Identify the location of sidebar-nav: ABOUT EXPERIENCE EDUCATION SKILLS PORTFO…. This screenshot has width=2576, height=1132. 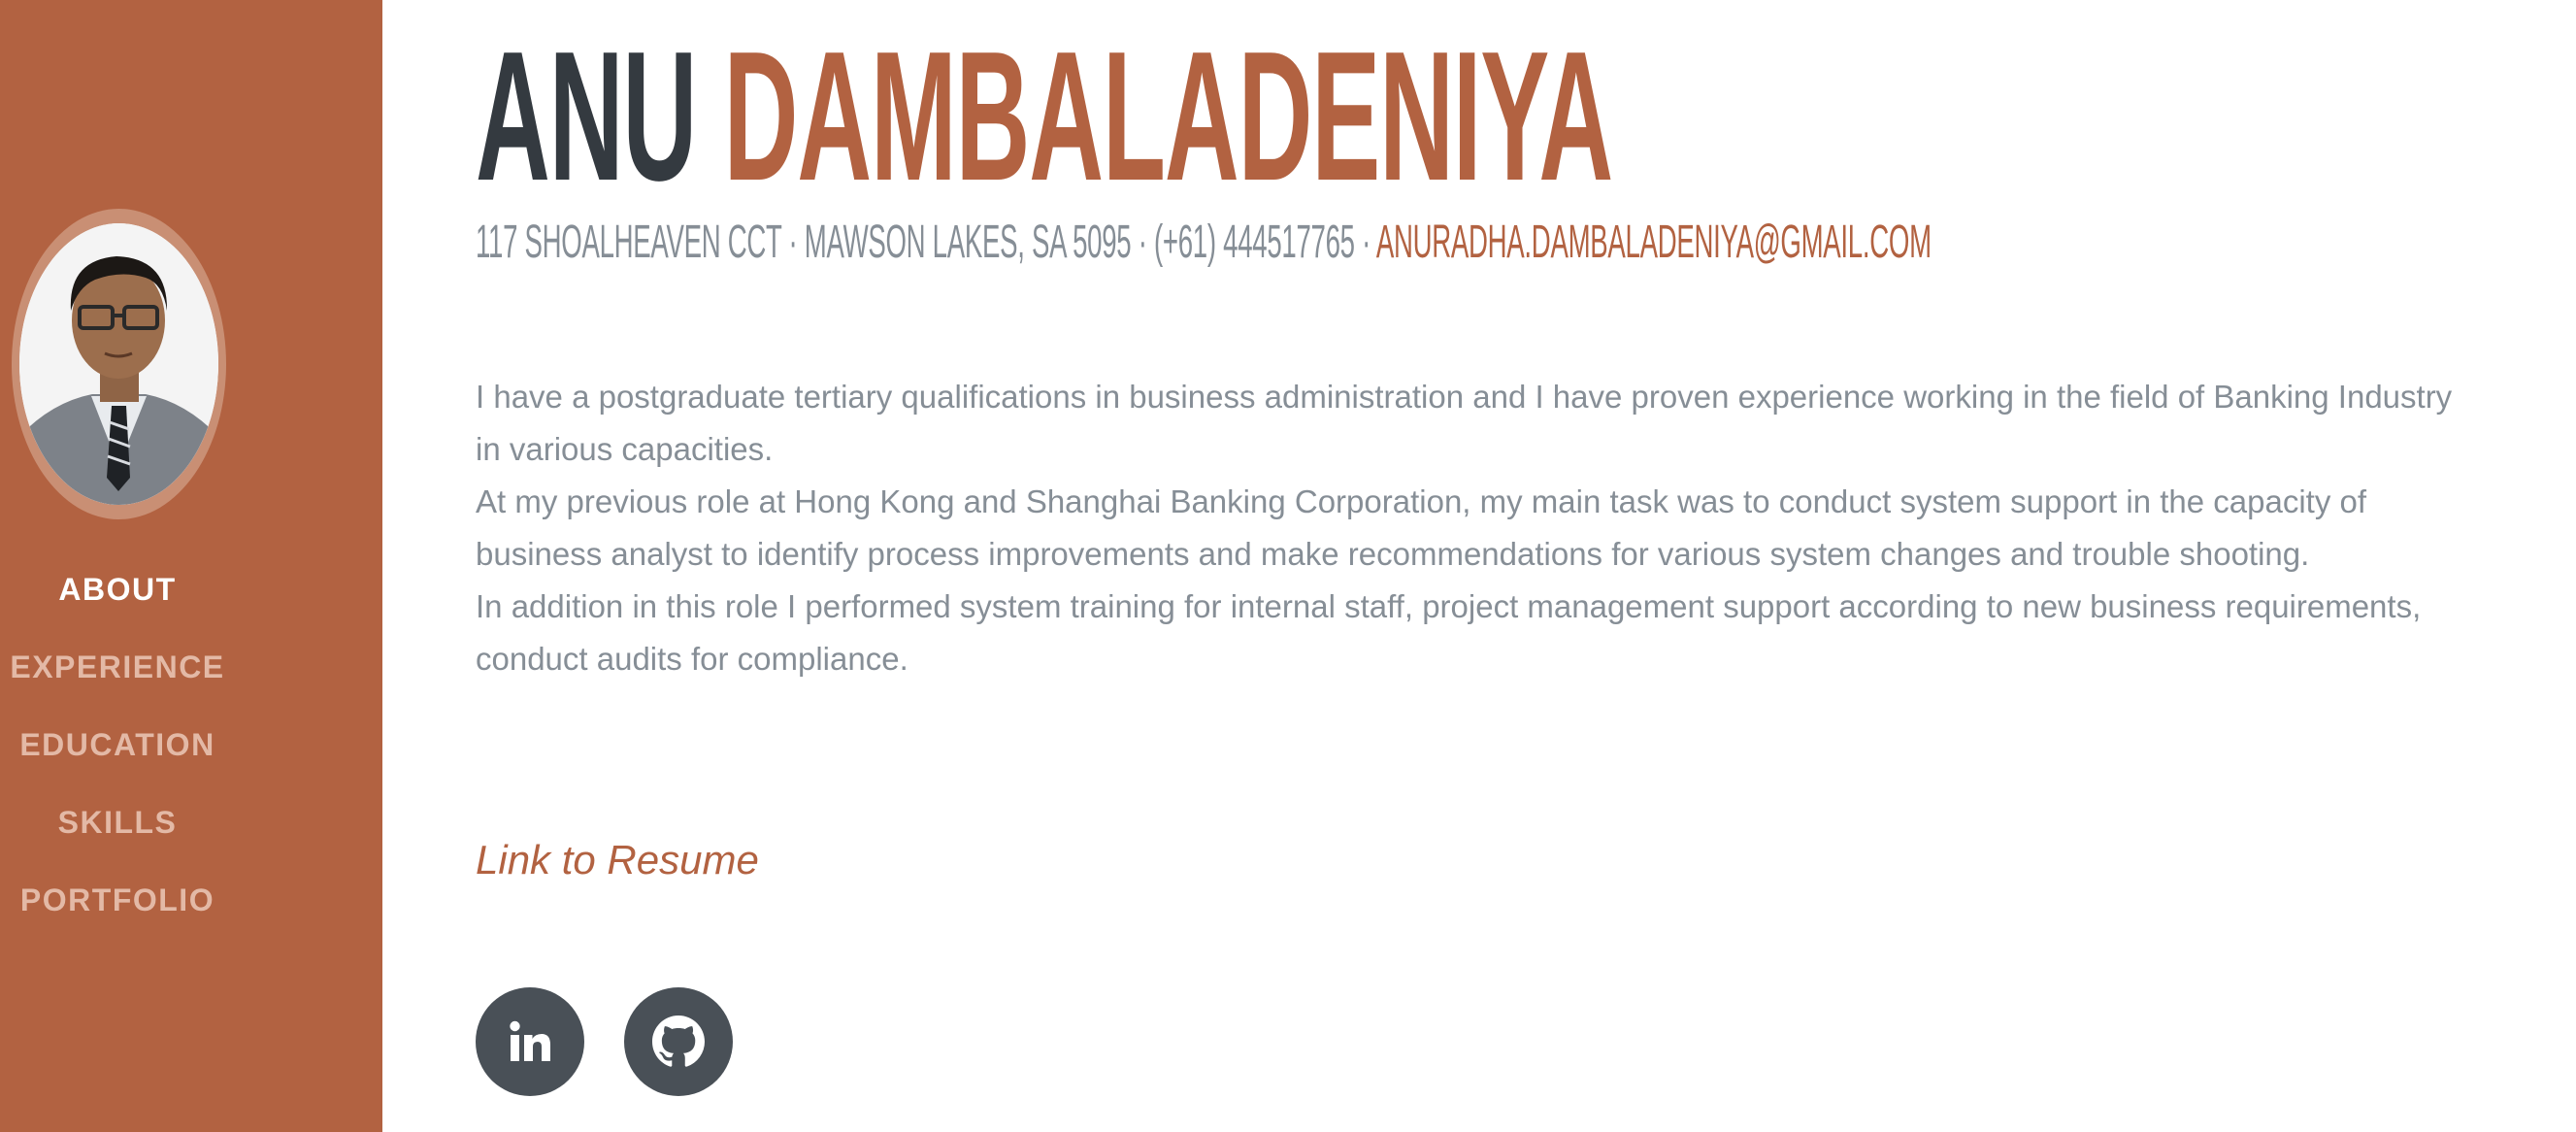
(118, 755).